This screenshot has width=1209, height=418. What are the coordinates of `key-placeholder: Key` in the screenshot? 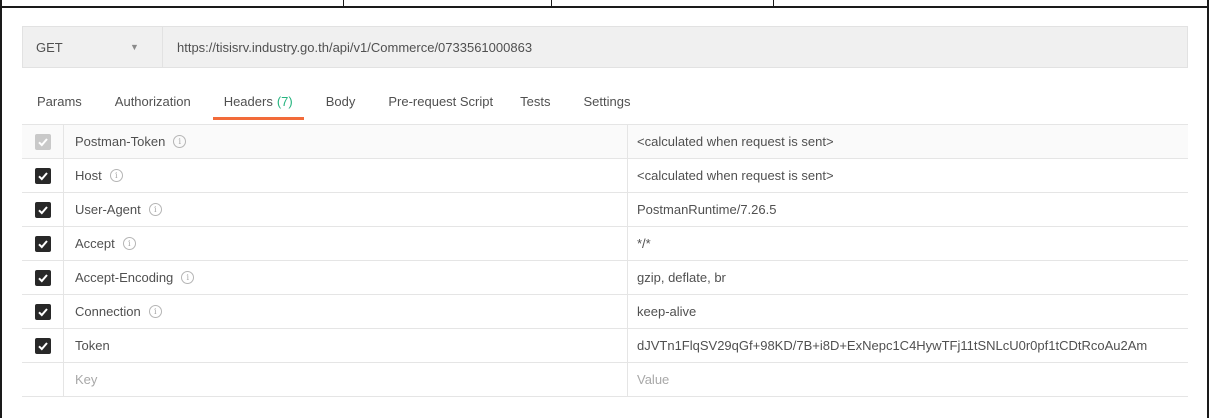 It's located at (86, 379).